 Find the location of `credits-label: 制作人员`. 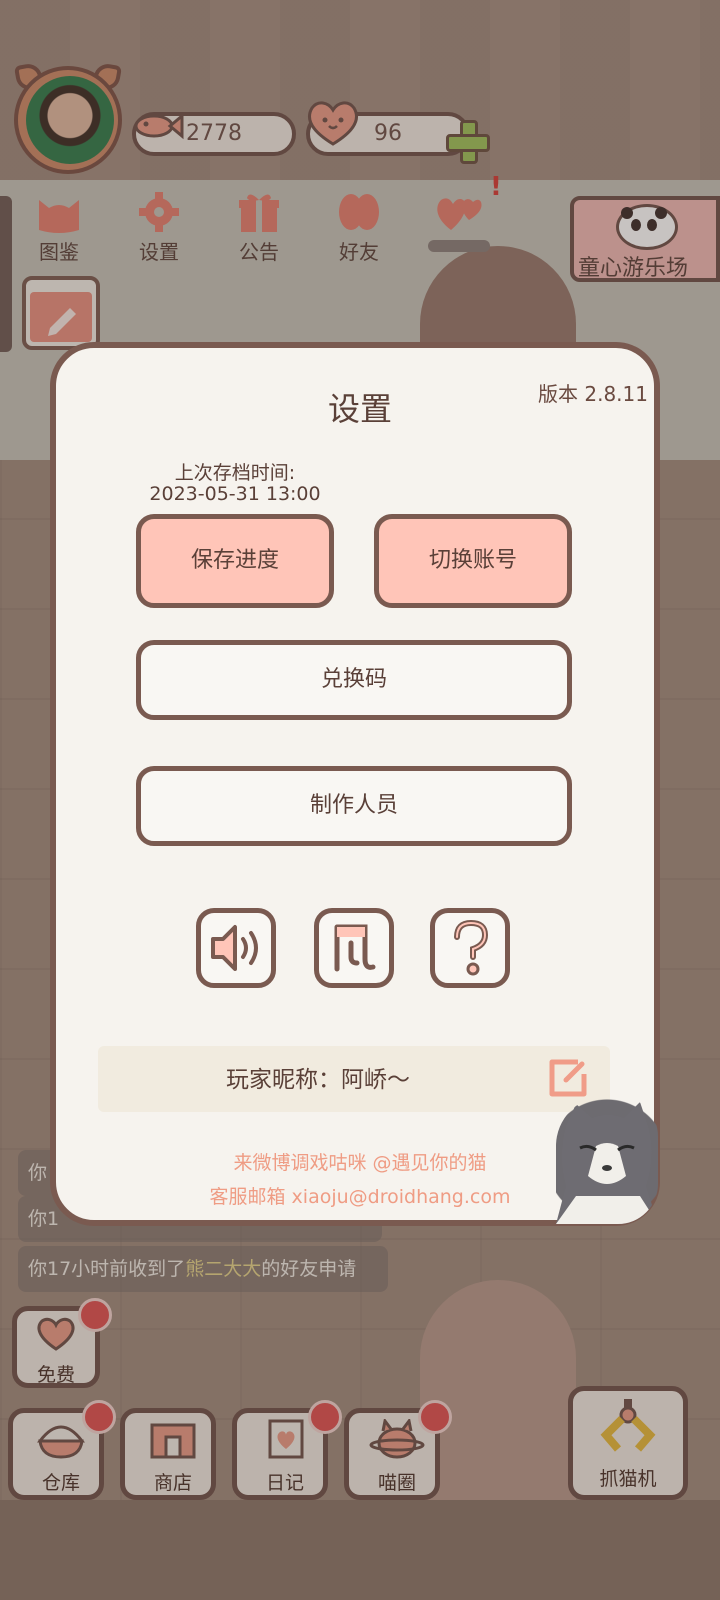

credits-label: 制作人员 is located at coordinates (353, 805).